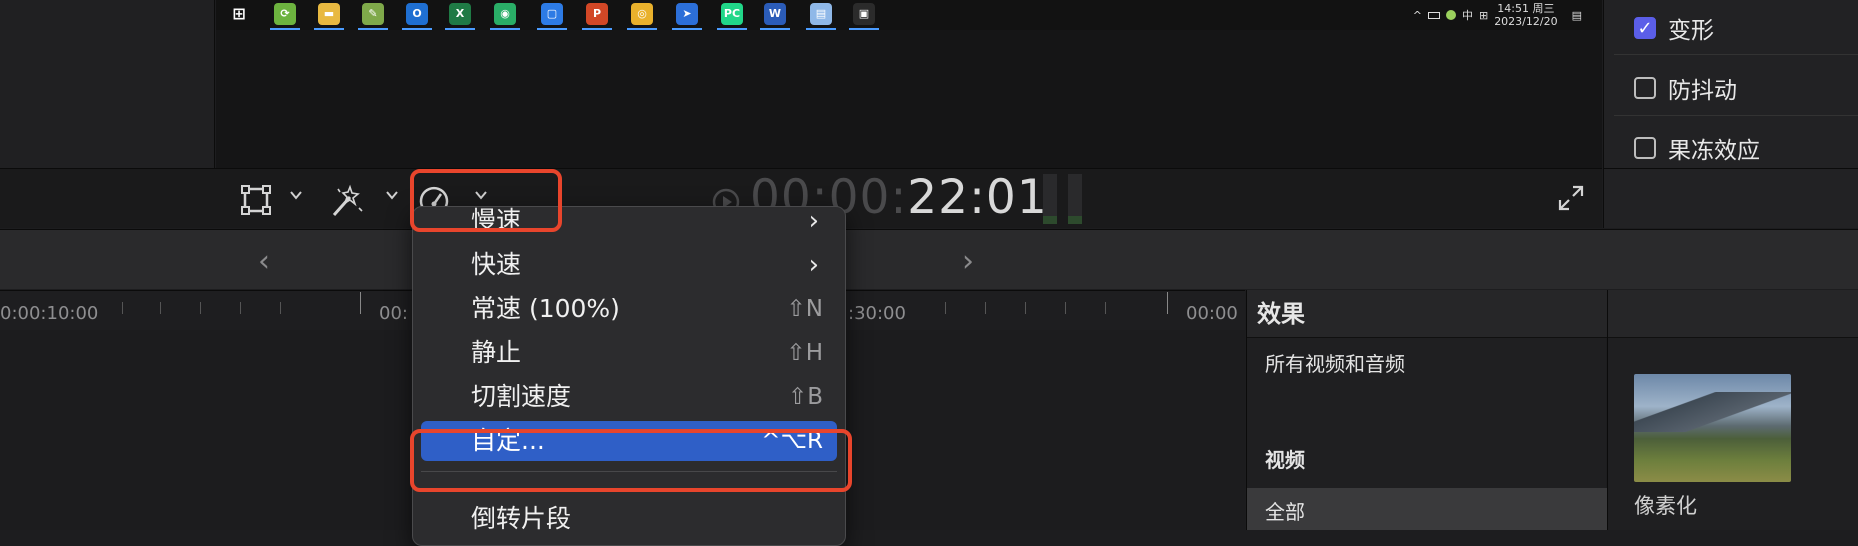 The width and height of the screenshot is (1858, 546). What do you see at coordinates (1714, 151) in the screenshot?
I see `inspector-item-label: 果冻效应` at bounding box center [1714, 151].